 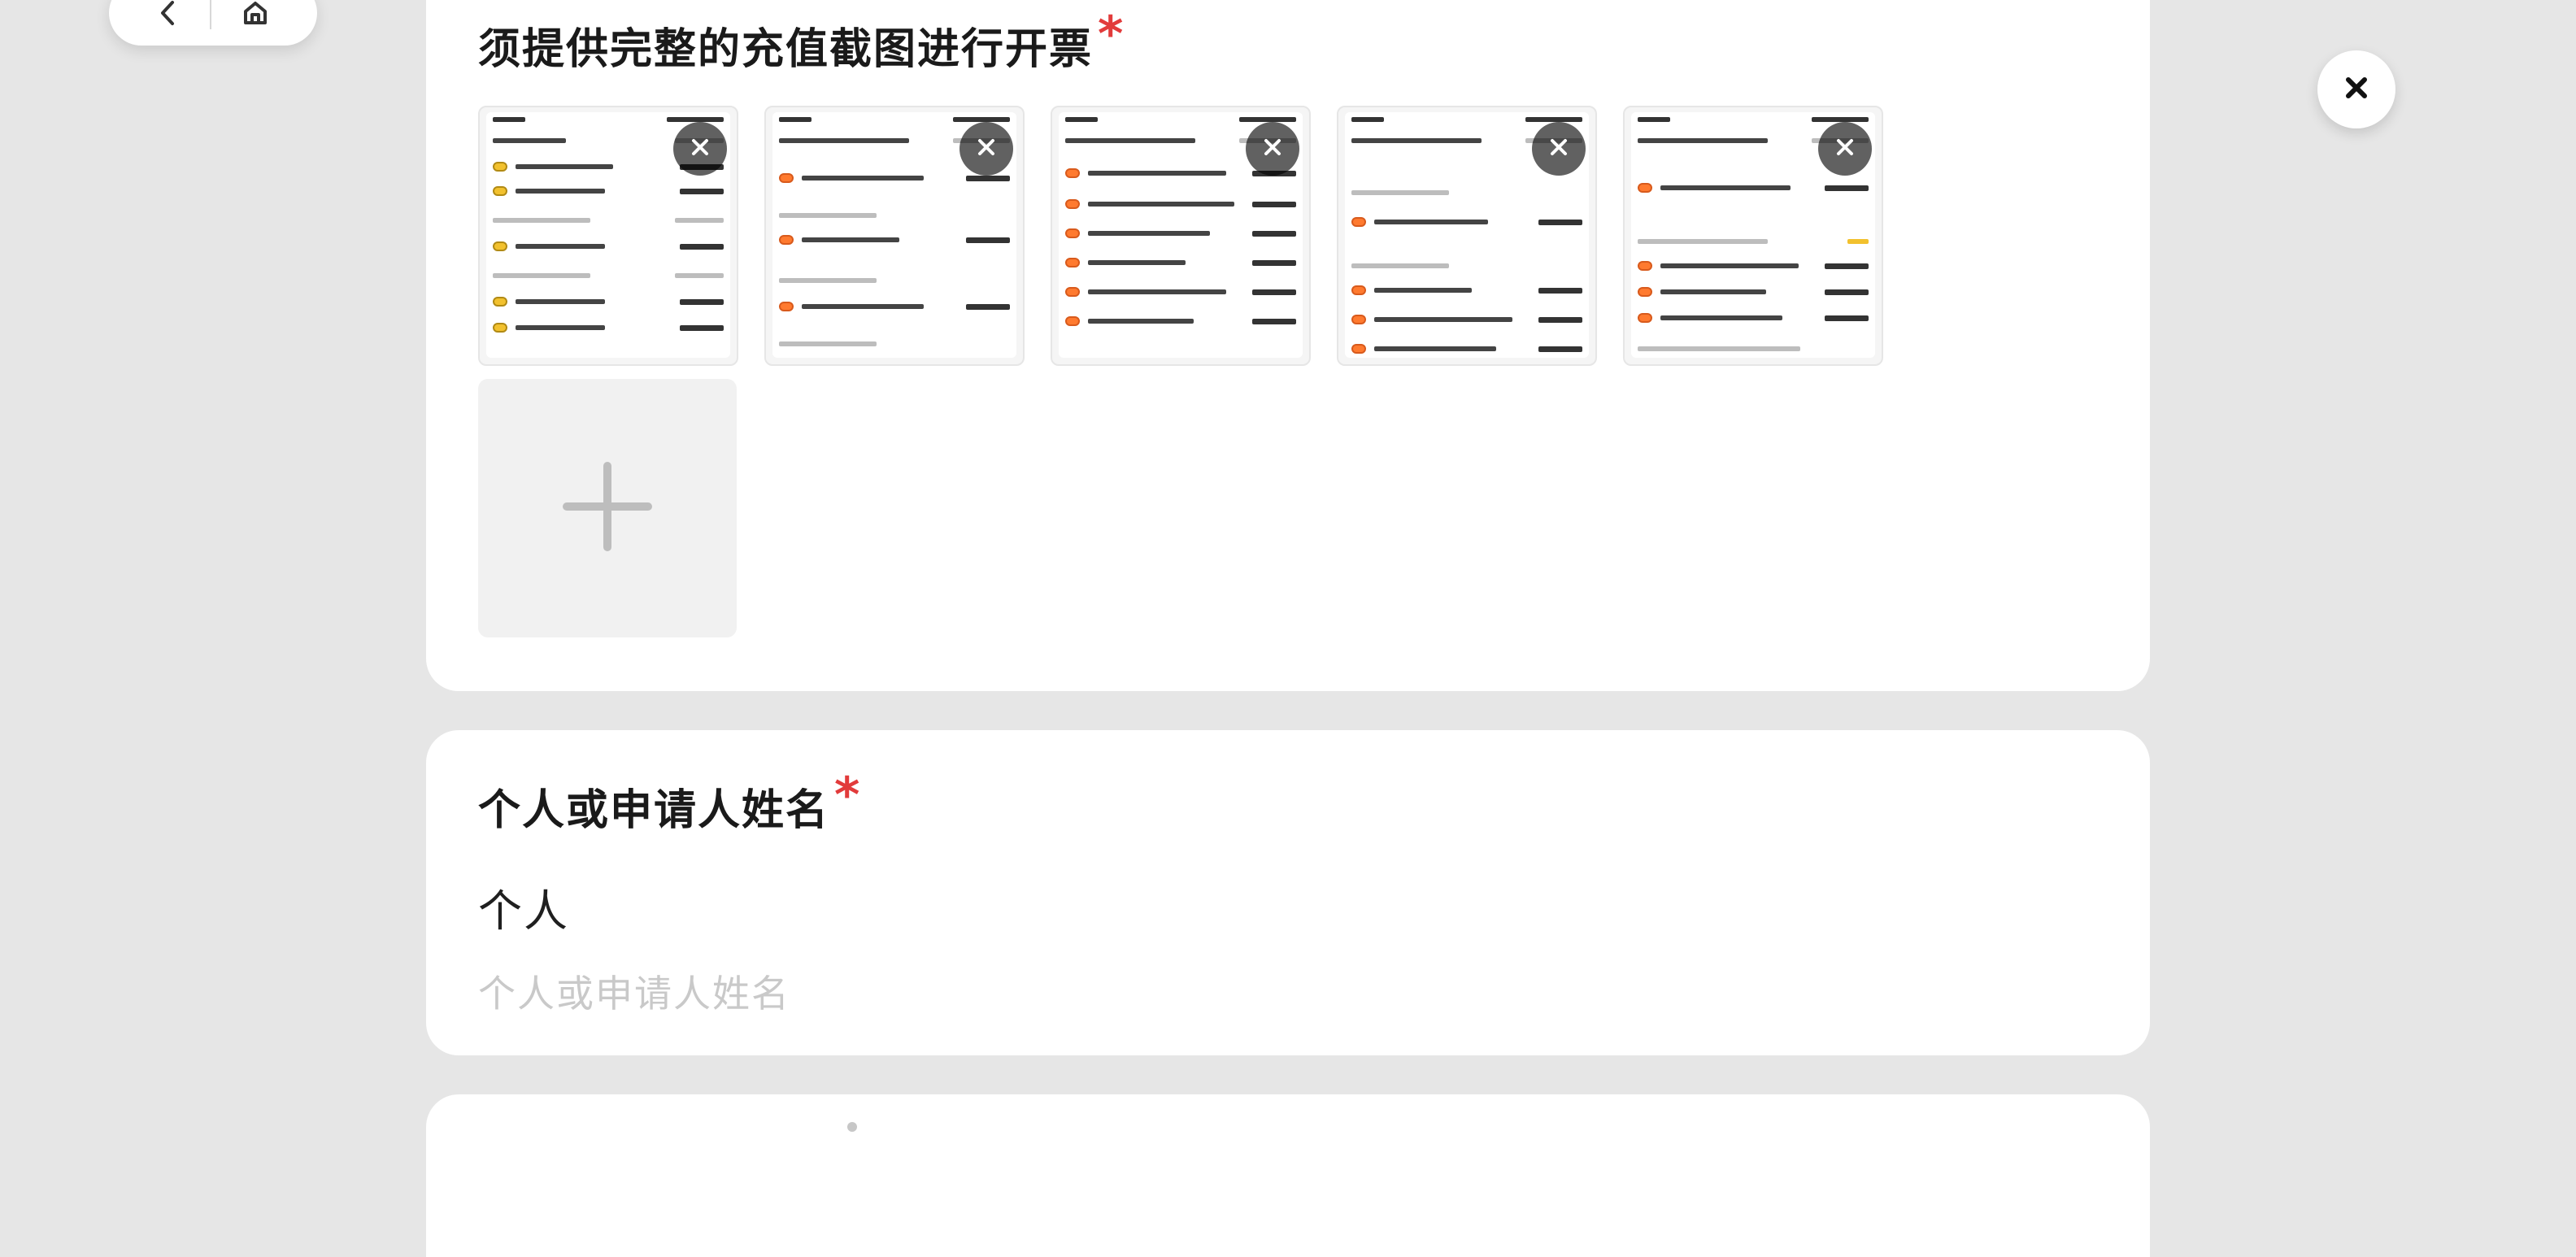 I want to click on applicant-name-title-text: 个人或申请人姓名, so click(x=654, y=810).